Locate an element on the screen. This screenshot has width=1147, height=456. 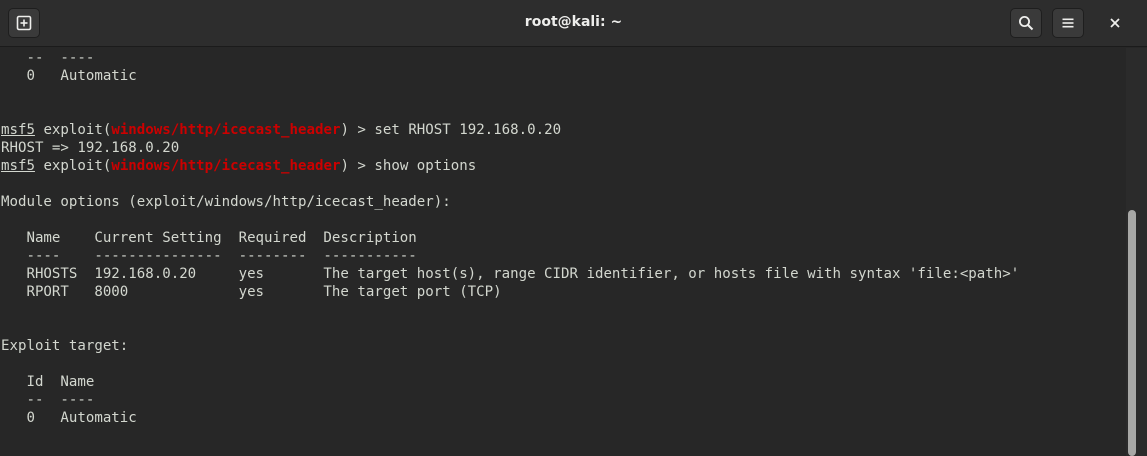
search-button is located at coordinates (1026, 23).